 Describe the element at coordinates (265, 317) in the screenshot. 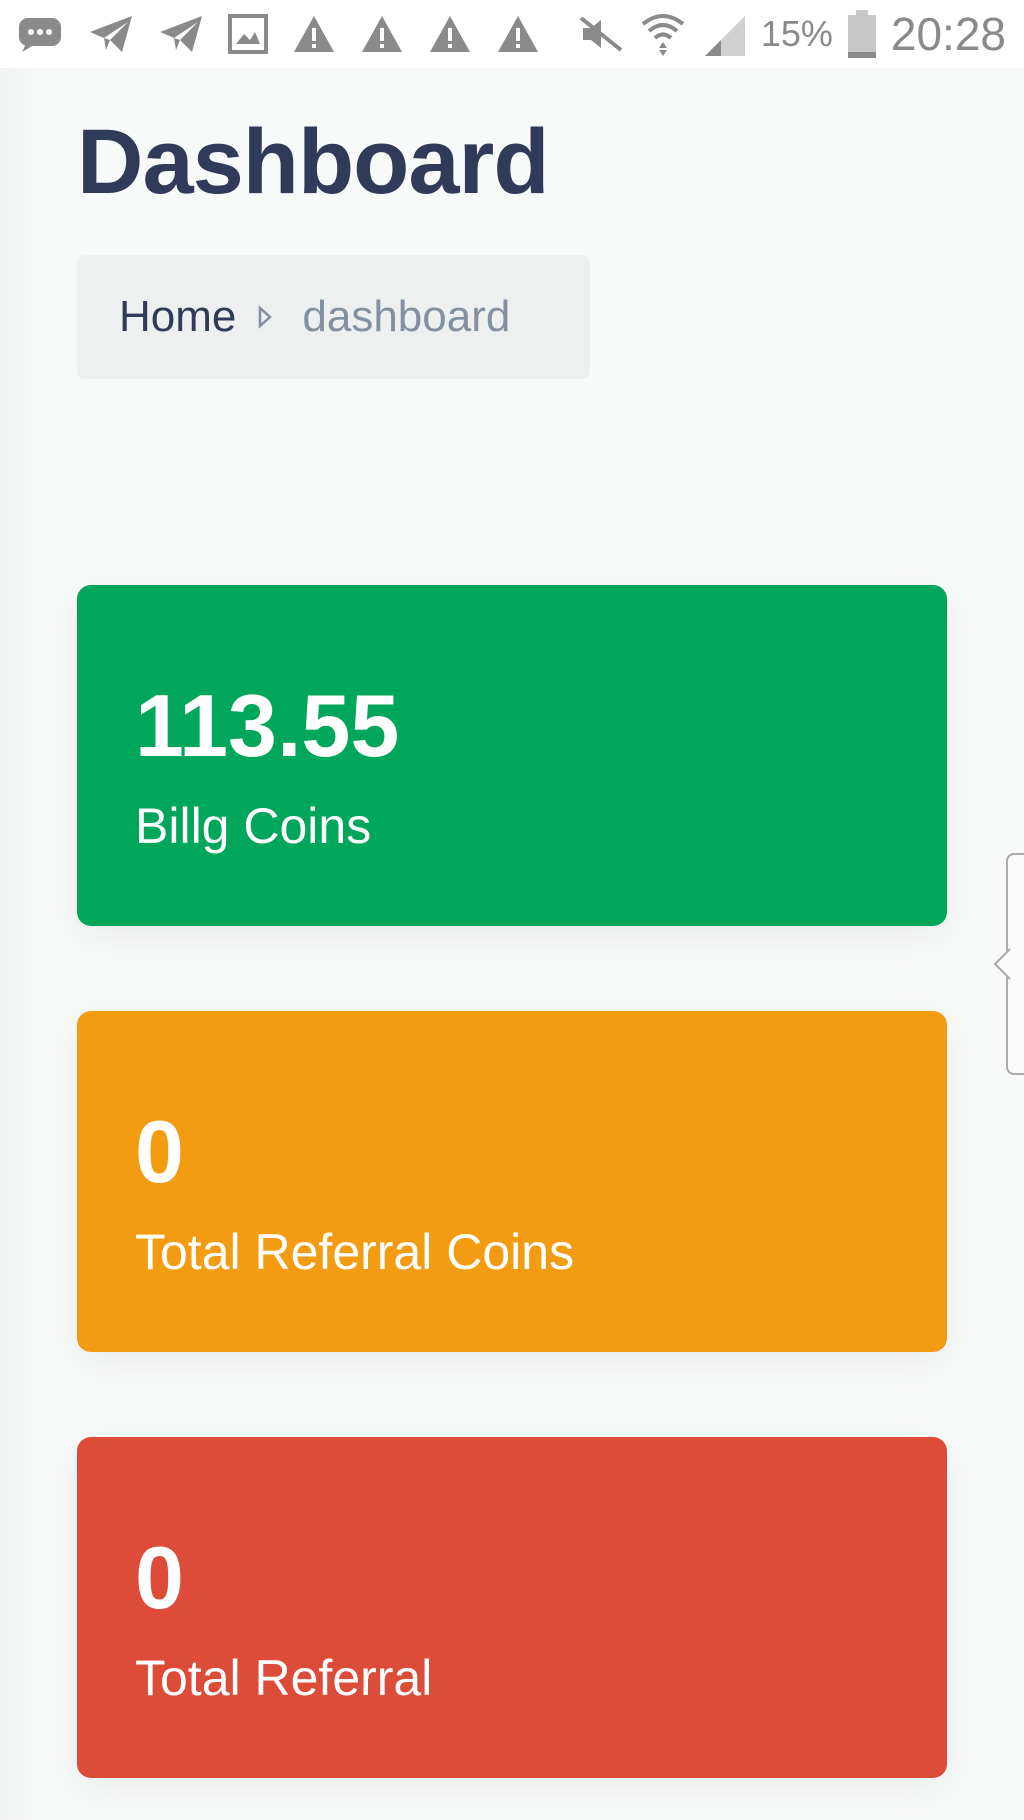

I see `caret-right-icon` at that location.